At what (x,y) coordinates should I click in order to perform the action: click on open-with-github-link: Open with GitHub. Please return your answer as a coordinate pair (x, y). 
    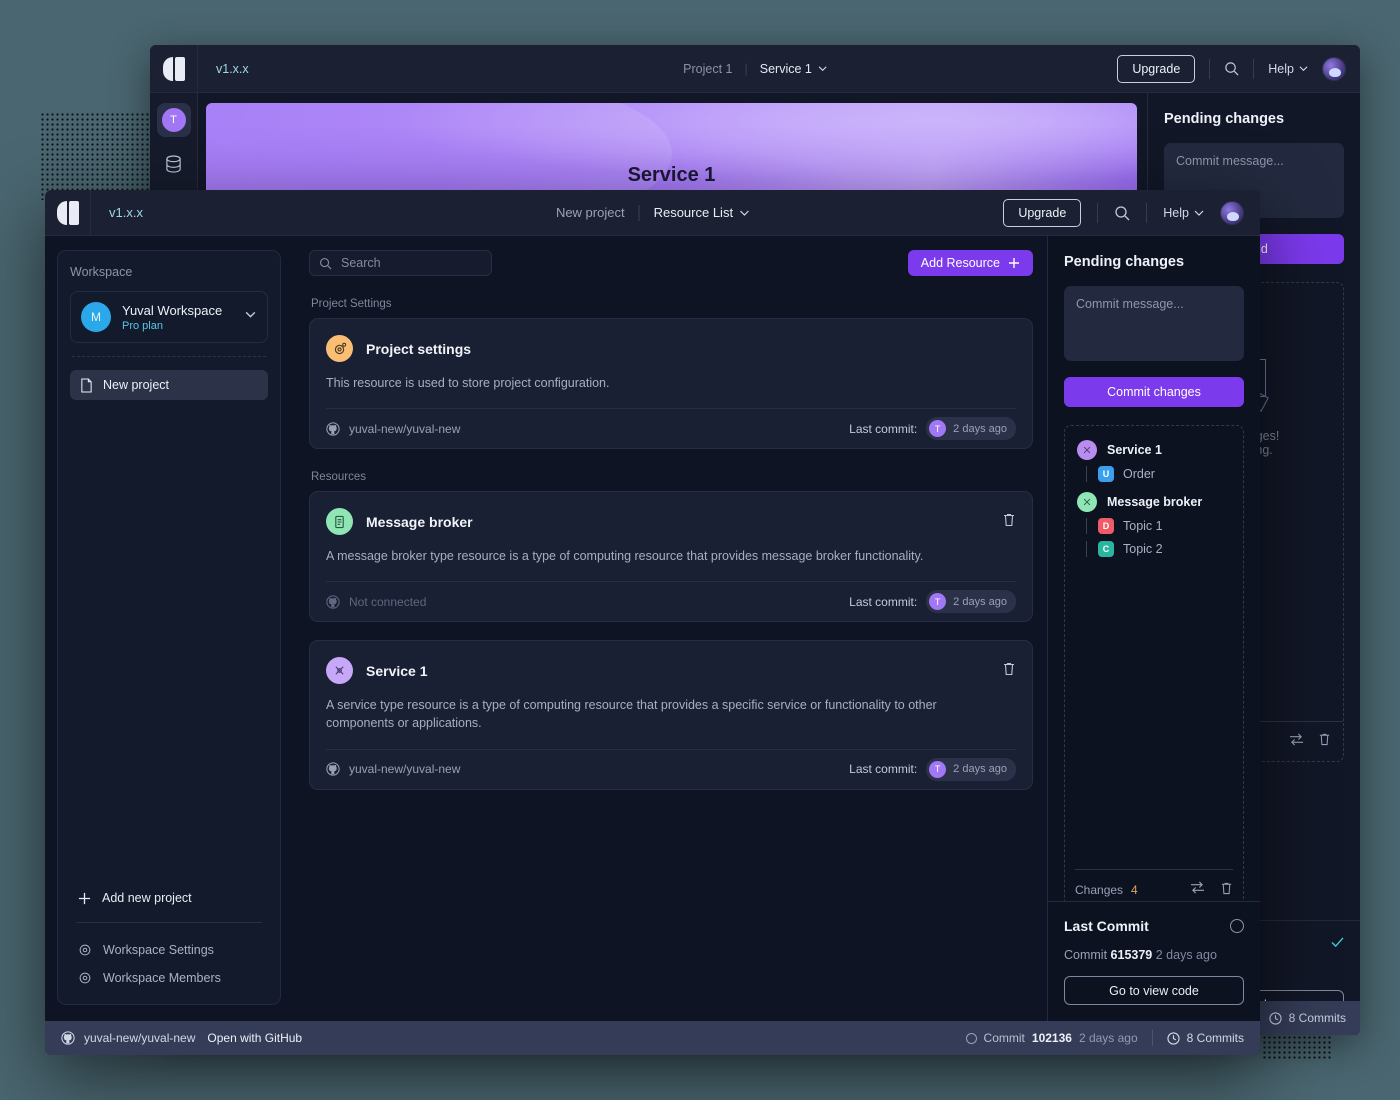
    Looking at the image, I should click on (254, 1038).